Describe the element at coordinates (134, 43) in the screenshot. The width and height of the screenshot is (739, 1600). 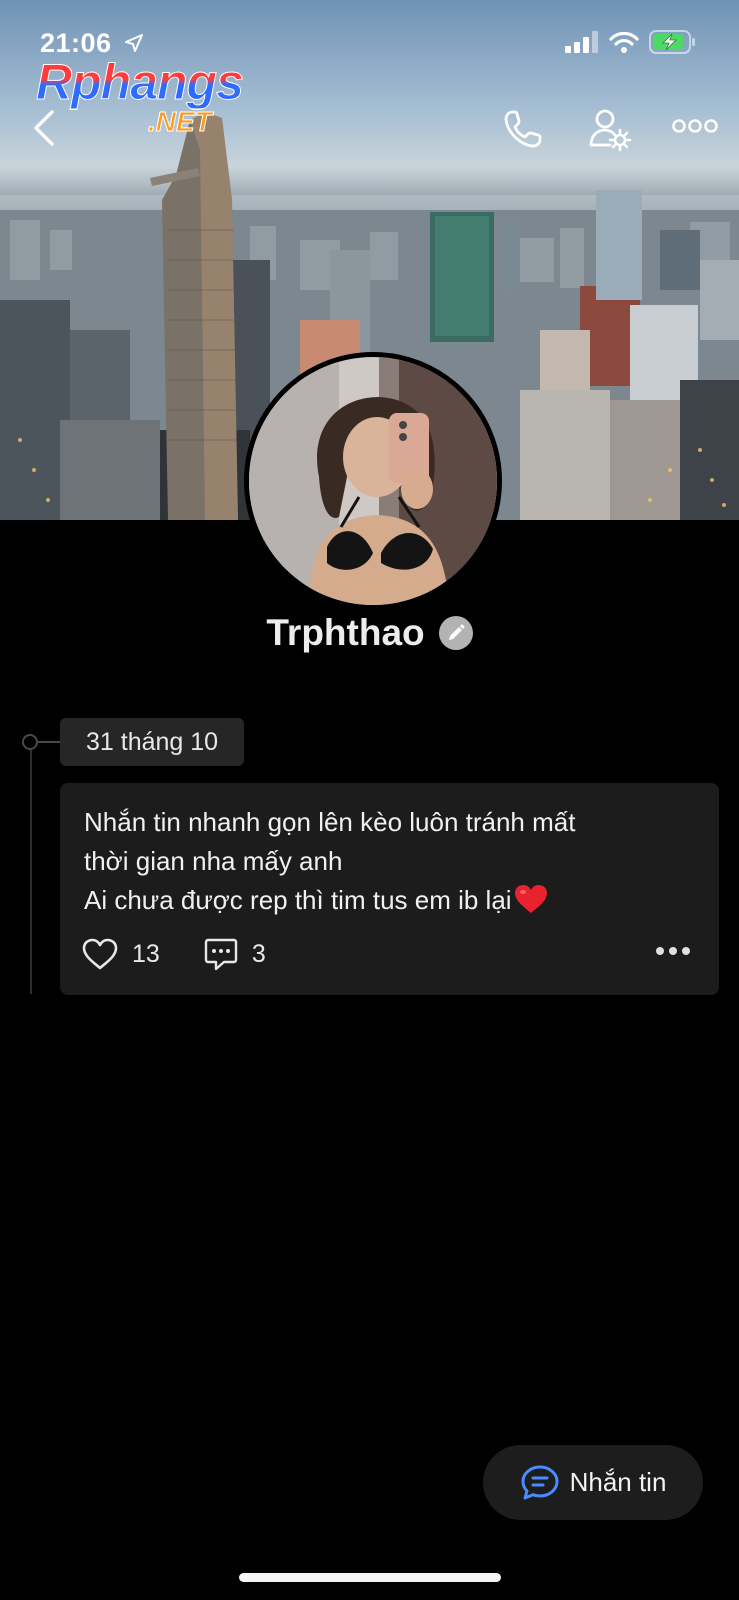
I see `location-arrow-icon` at that location.